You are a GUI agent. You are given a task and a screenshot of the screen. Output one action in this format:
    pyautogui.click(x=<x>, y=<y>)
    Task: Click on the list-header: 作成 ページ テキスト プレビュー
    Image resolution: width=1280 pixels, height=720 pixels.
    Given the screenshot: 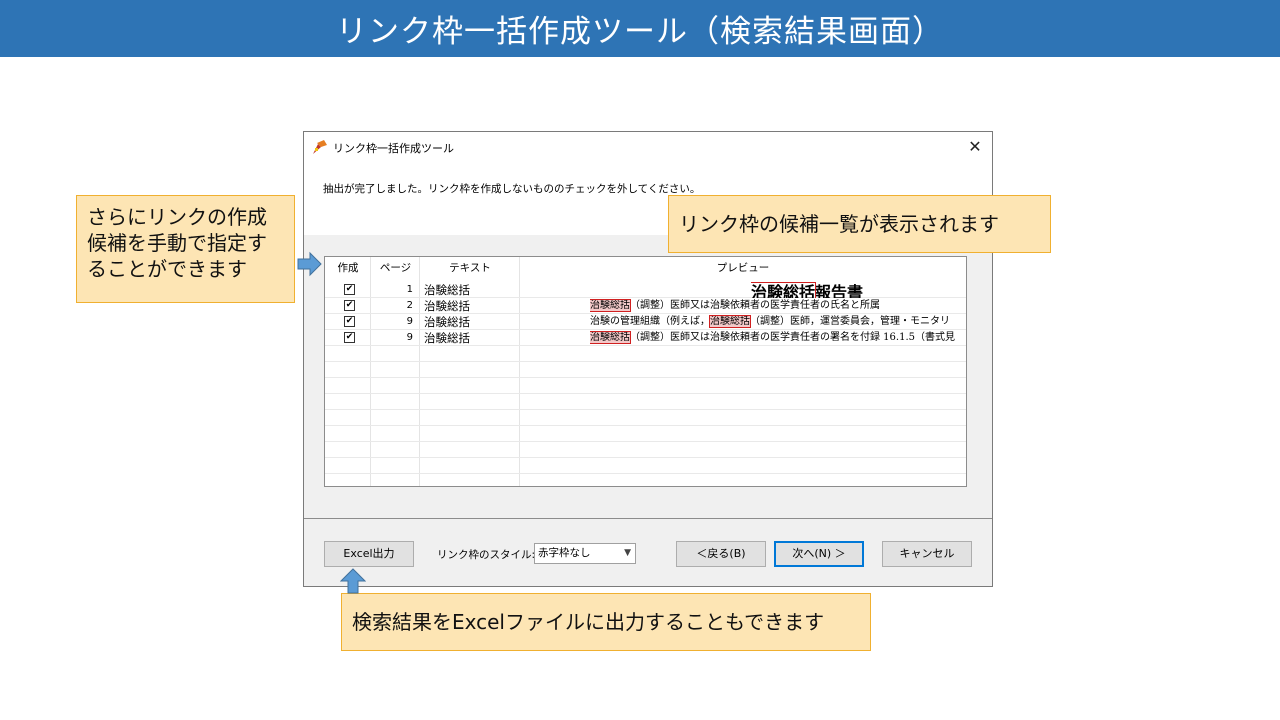 What is the action you would take?
    pyautogui.click(x=645, y=268)
    